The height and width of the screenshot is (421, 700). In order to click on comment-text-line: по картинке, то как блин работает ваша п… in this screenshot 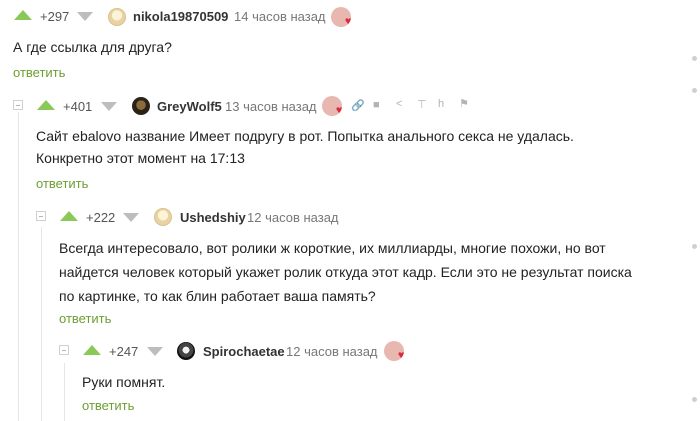, I will do `click(217, 296)`.